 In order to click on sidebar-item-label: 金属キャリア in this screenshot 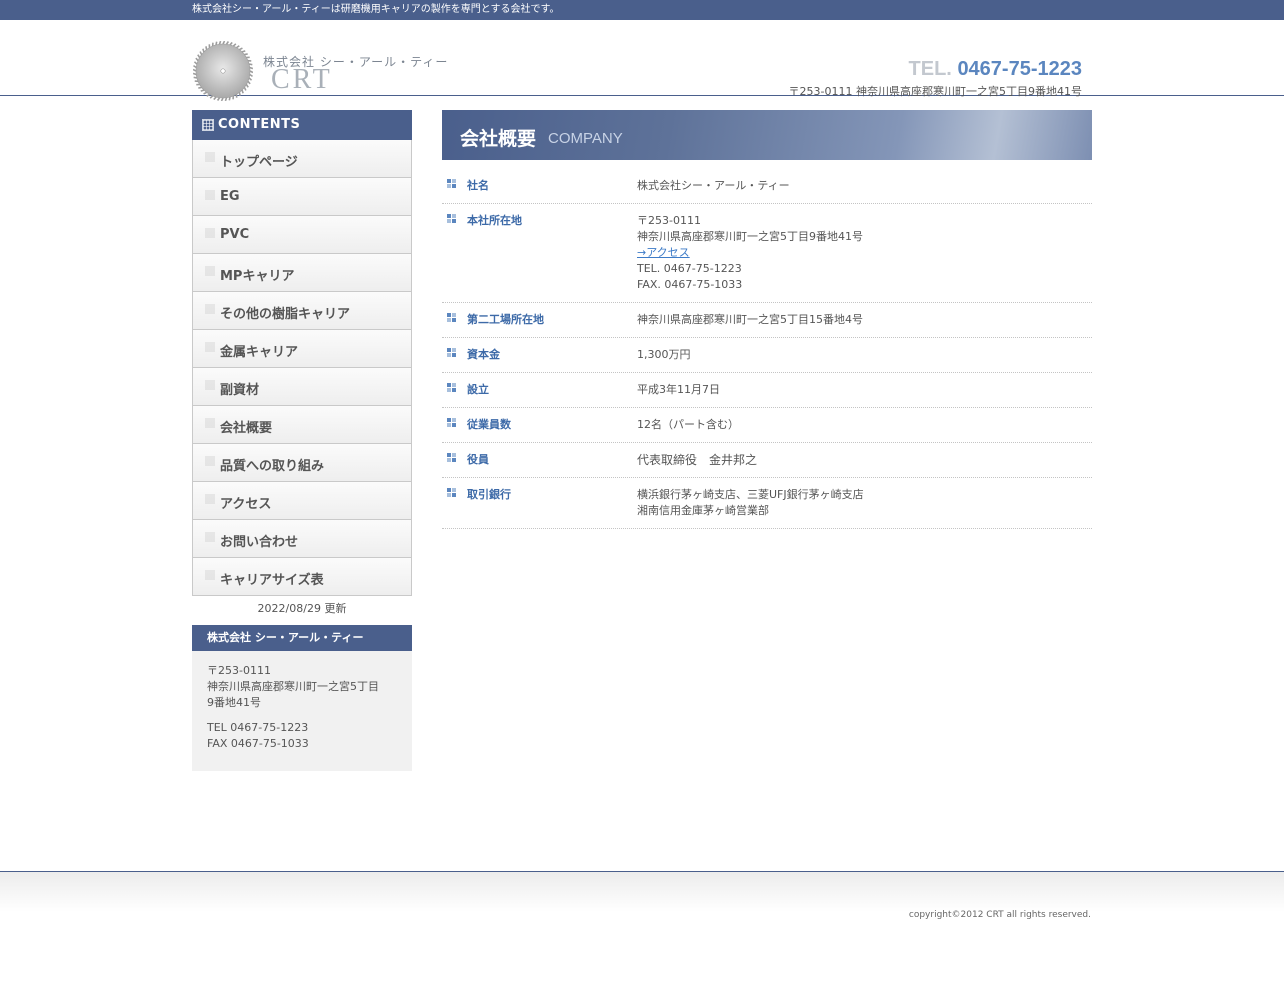, I will do `click(259, 350)`.